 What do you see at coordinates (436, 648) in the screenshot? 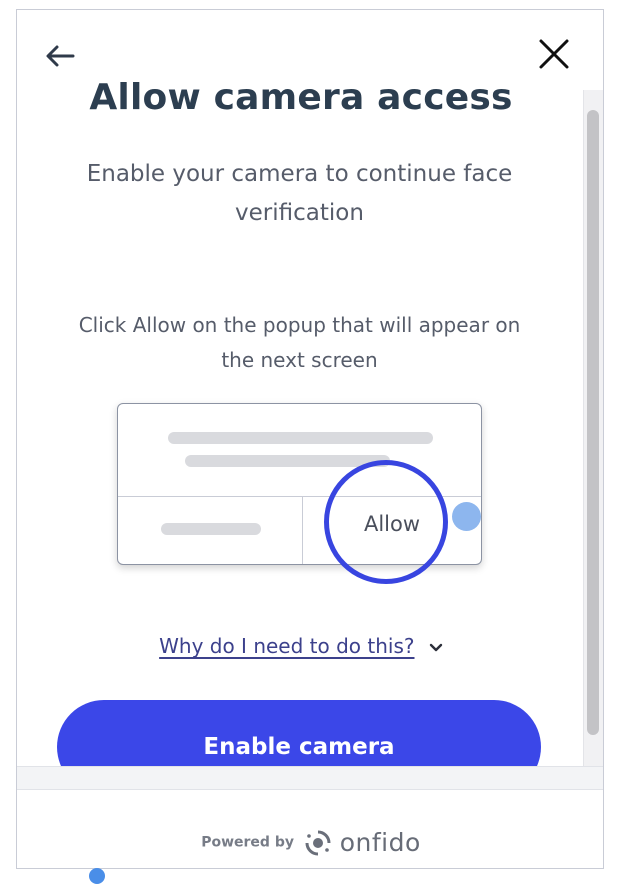
I see `chevron-down-icon` at bounding box center [436, 648].